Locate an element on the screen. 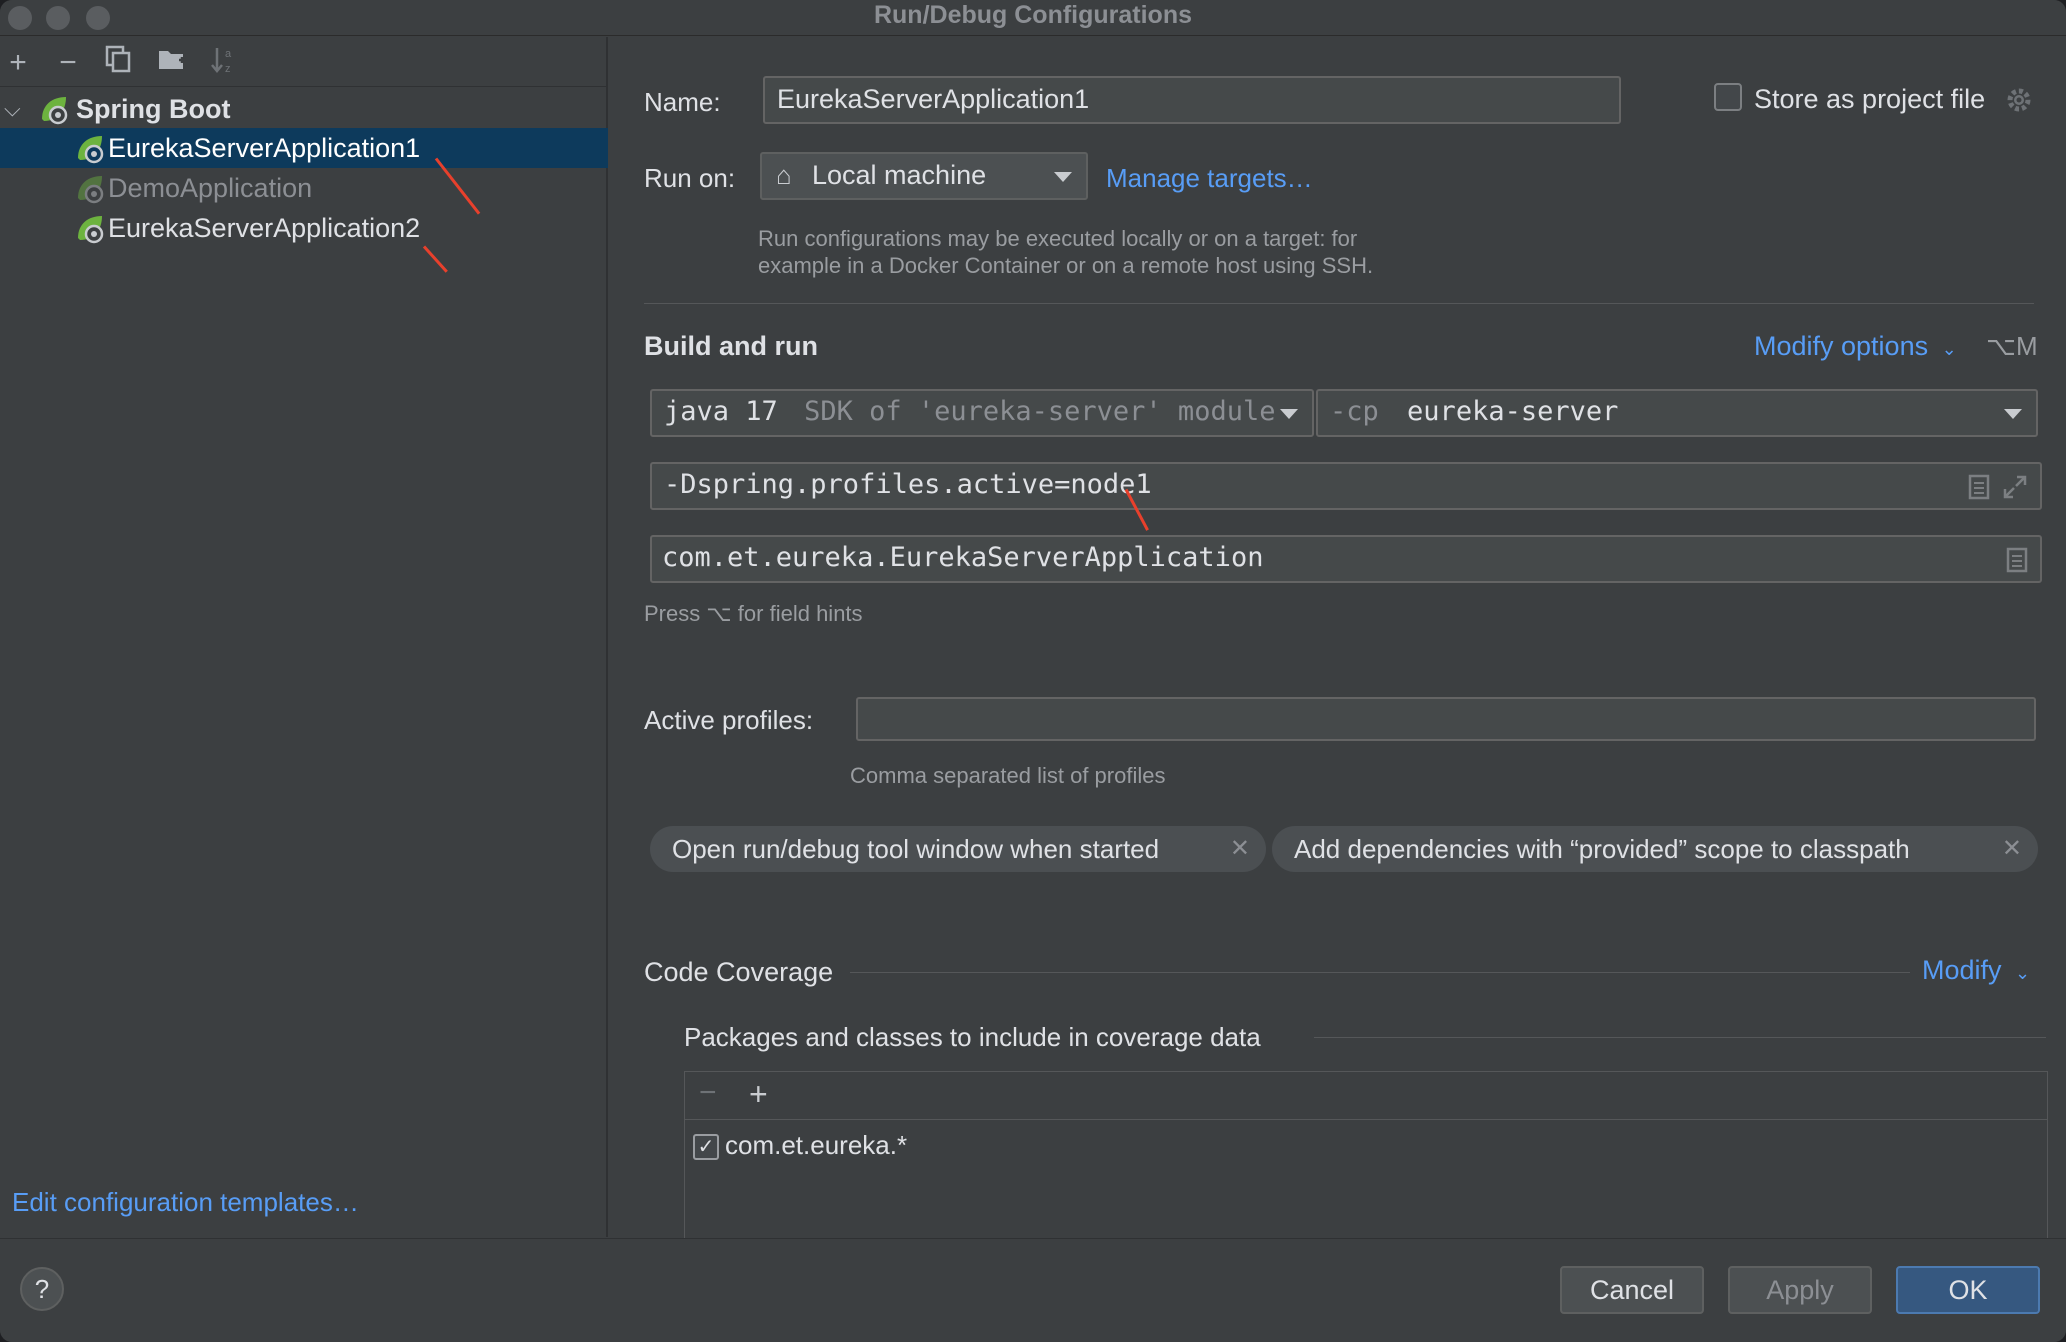 The image size is (2066, 1342). tree-item-demo-application: DemoApplication is located at coordinates (304, 188).